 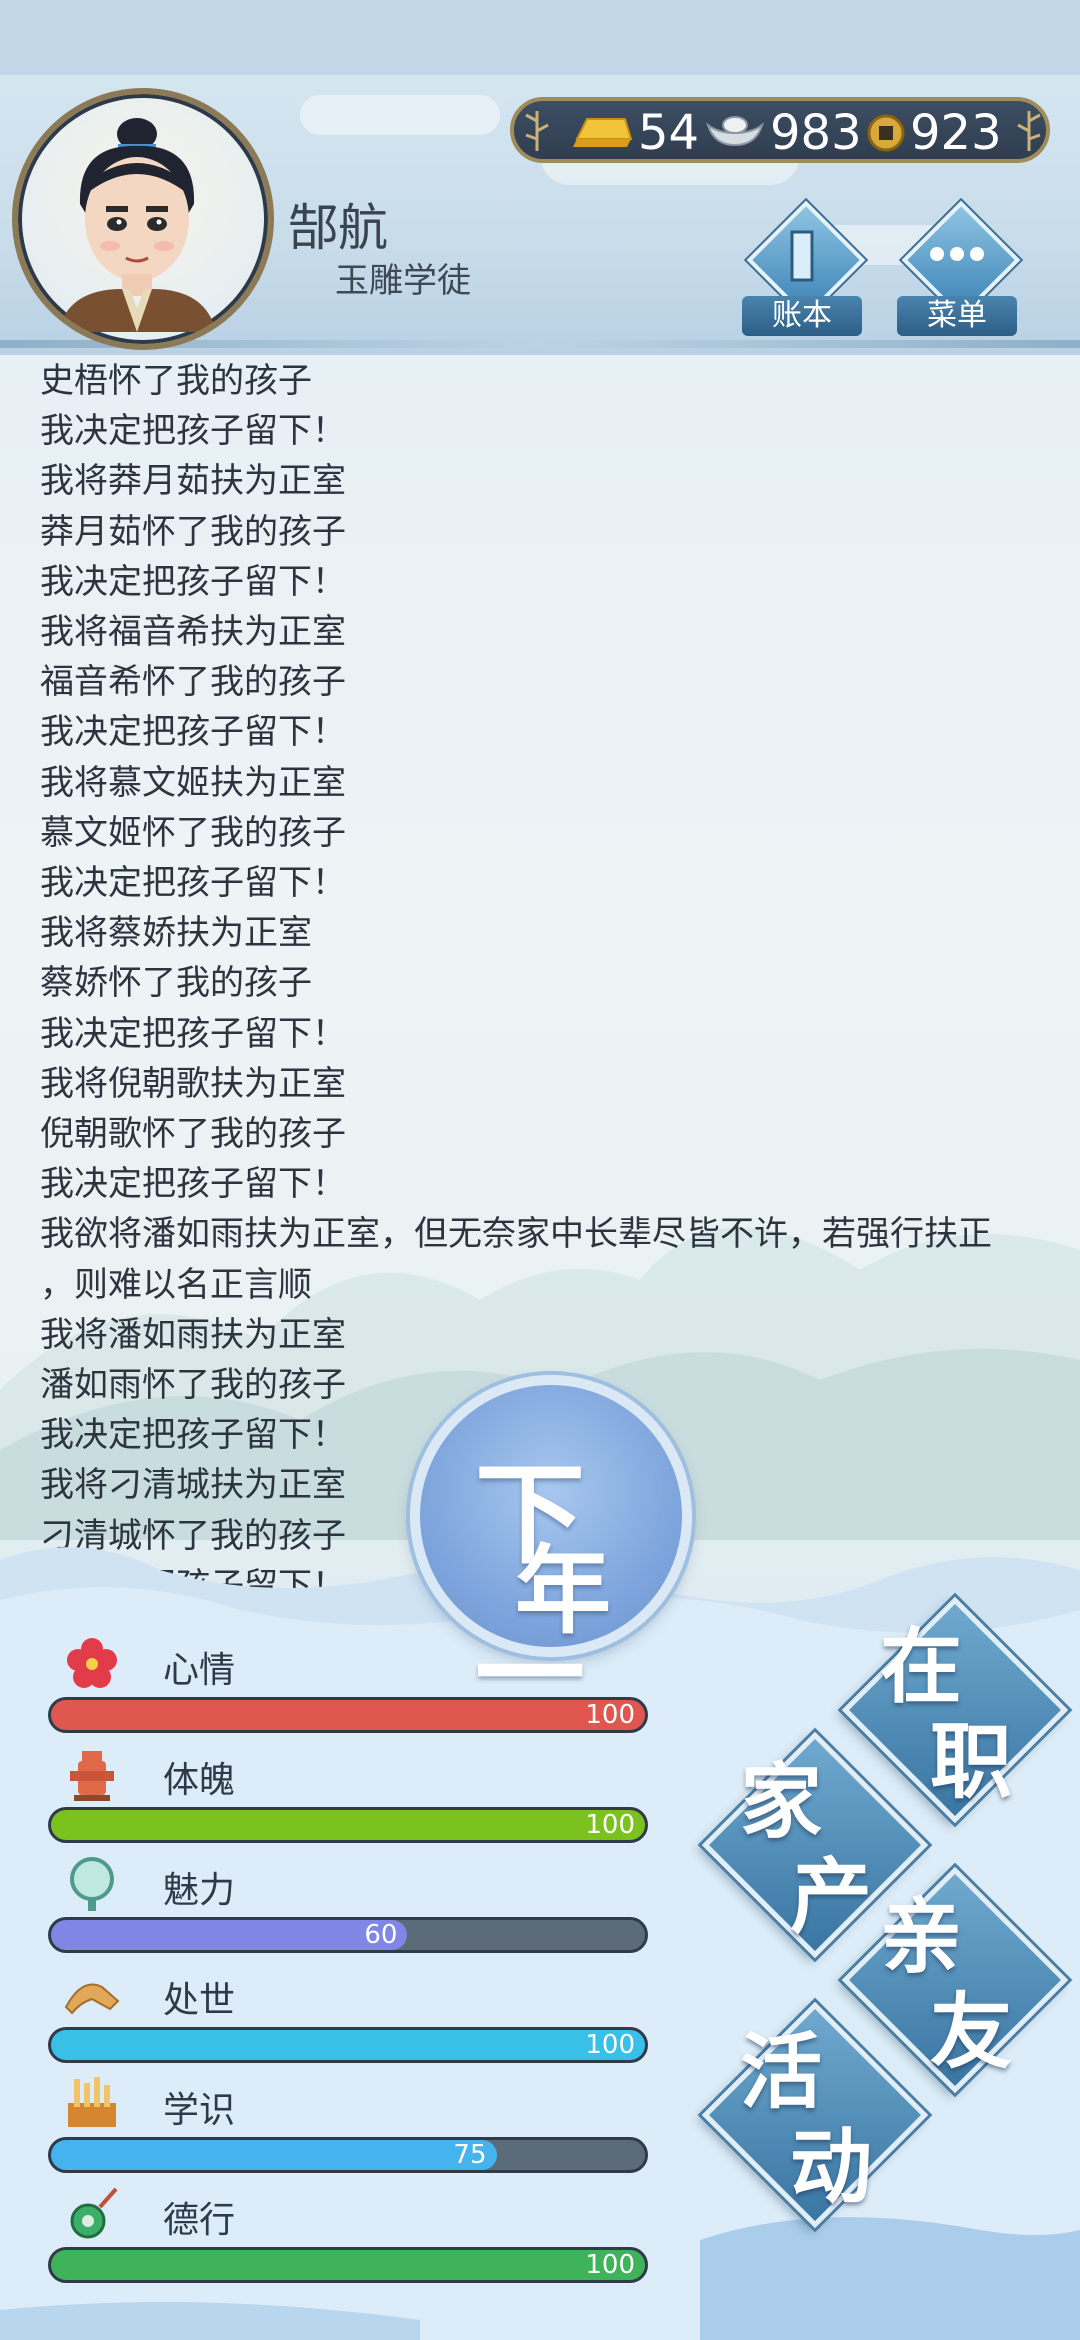 I want to click on player-rank: 玉雕学徒, so click(x=403, y=281).